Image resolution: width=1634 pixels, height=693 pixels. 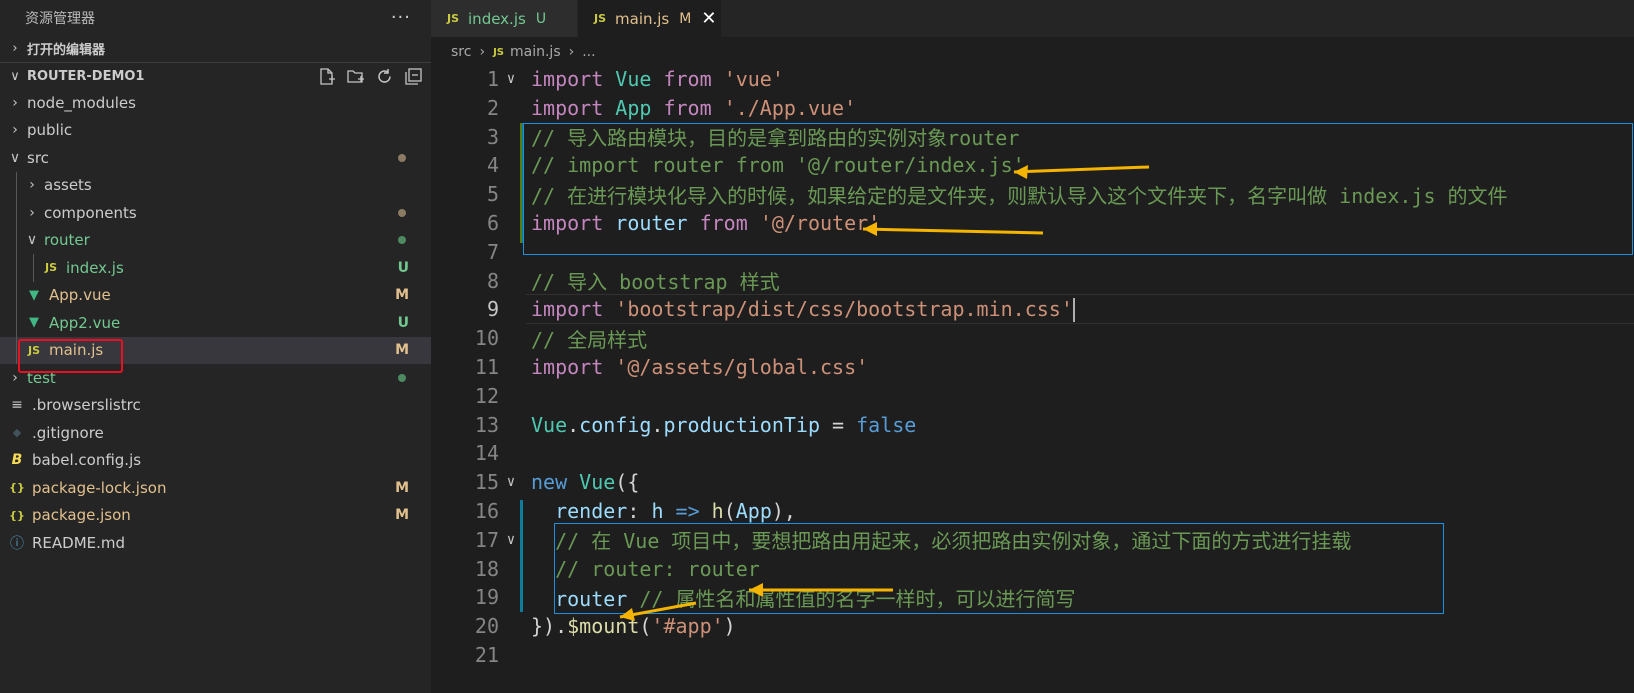 I want to click on tree-item-index-js: JS index.js U, so click(x=215, y=268).